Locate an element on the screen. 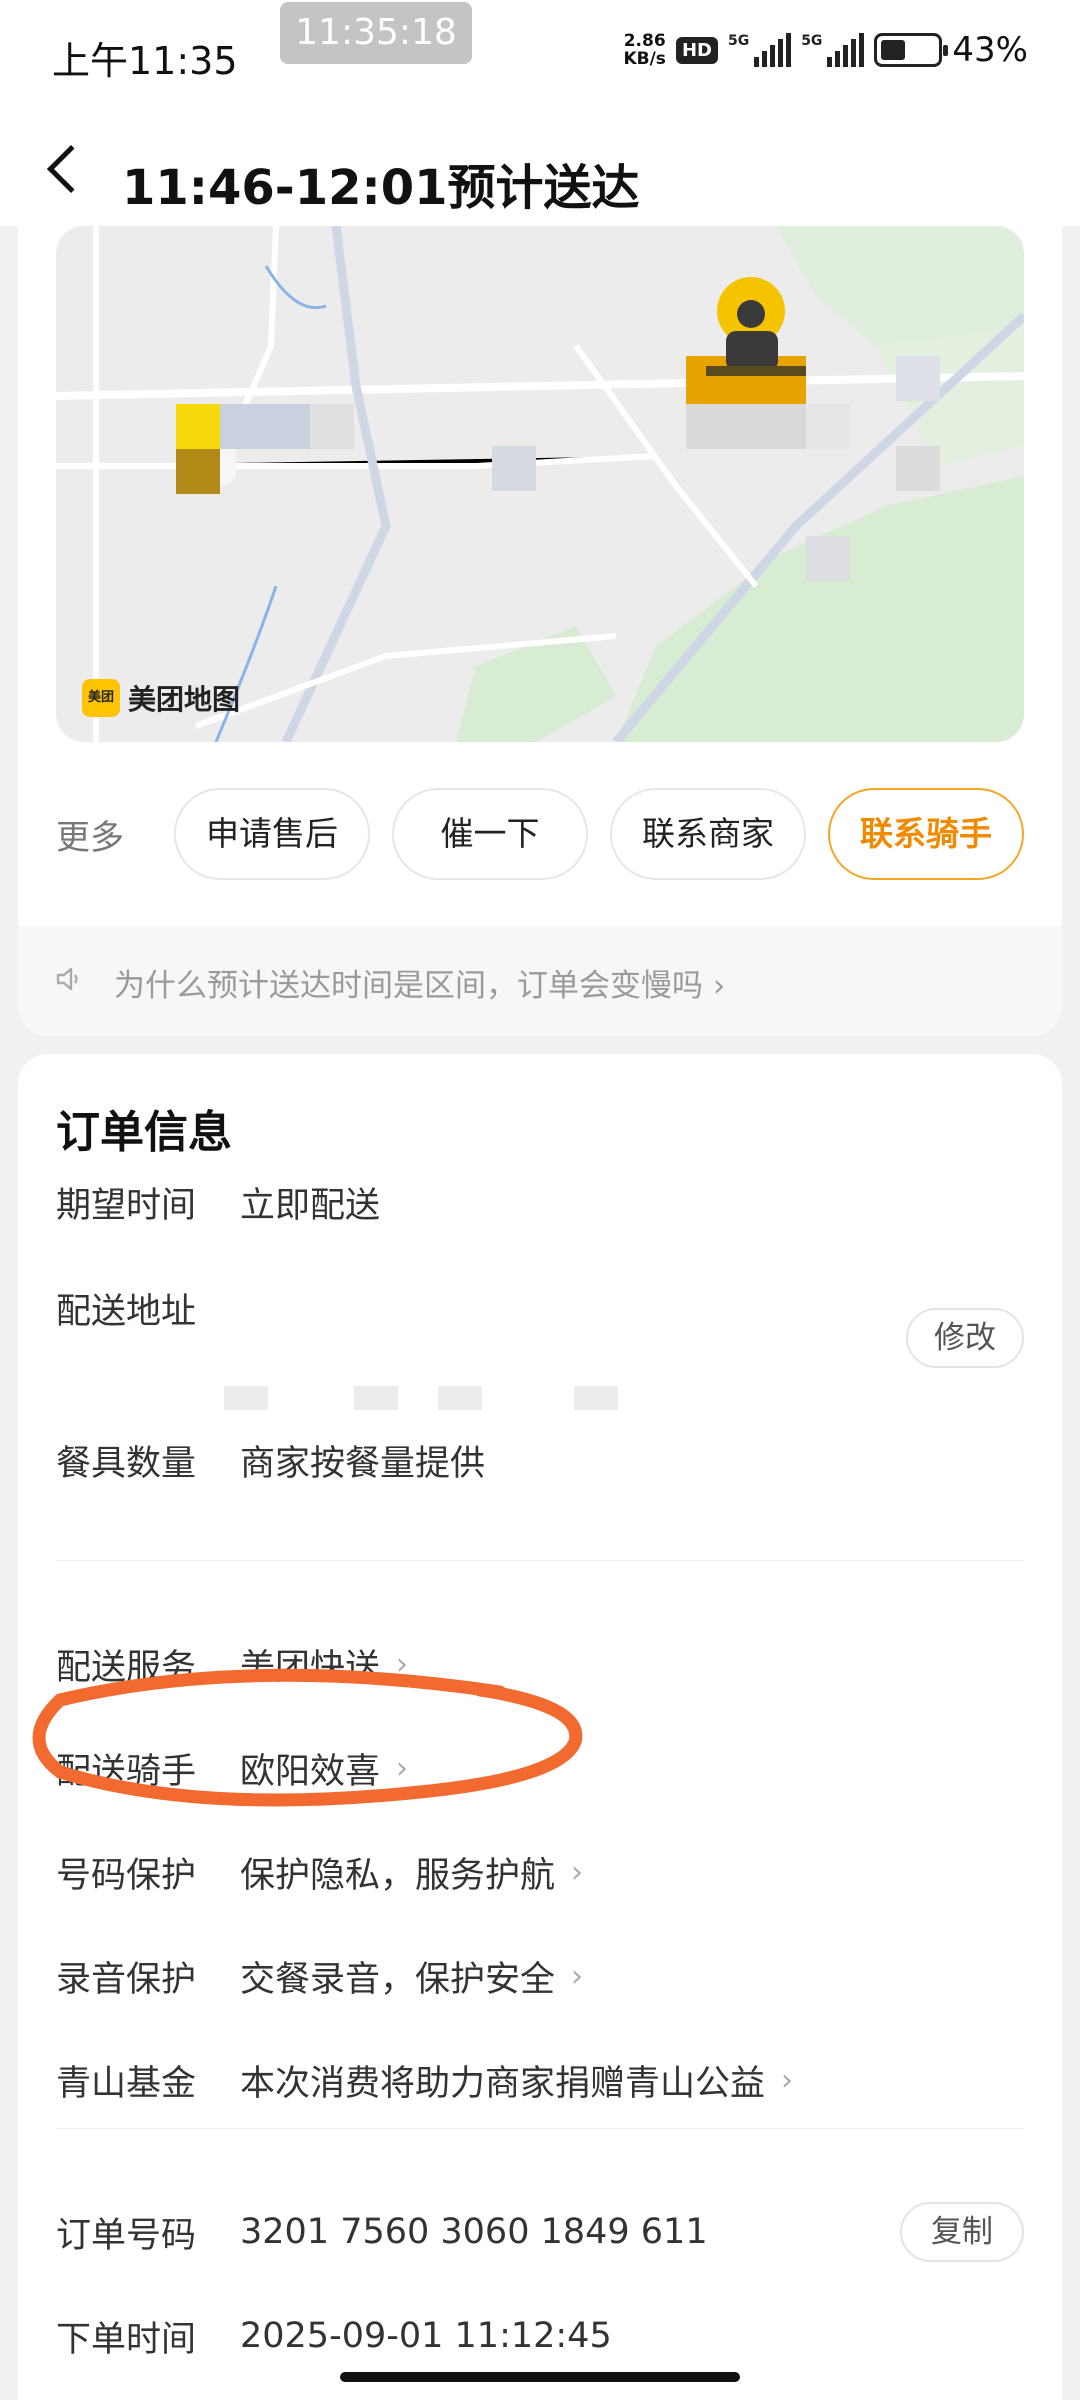 The height and width of the screenshot is (2400, 1080). row-value: 本次消费将助力商家捐赠青山公益 is located at coordinates (503, 2083).